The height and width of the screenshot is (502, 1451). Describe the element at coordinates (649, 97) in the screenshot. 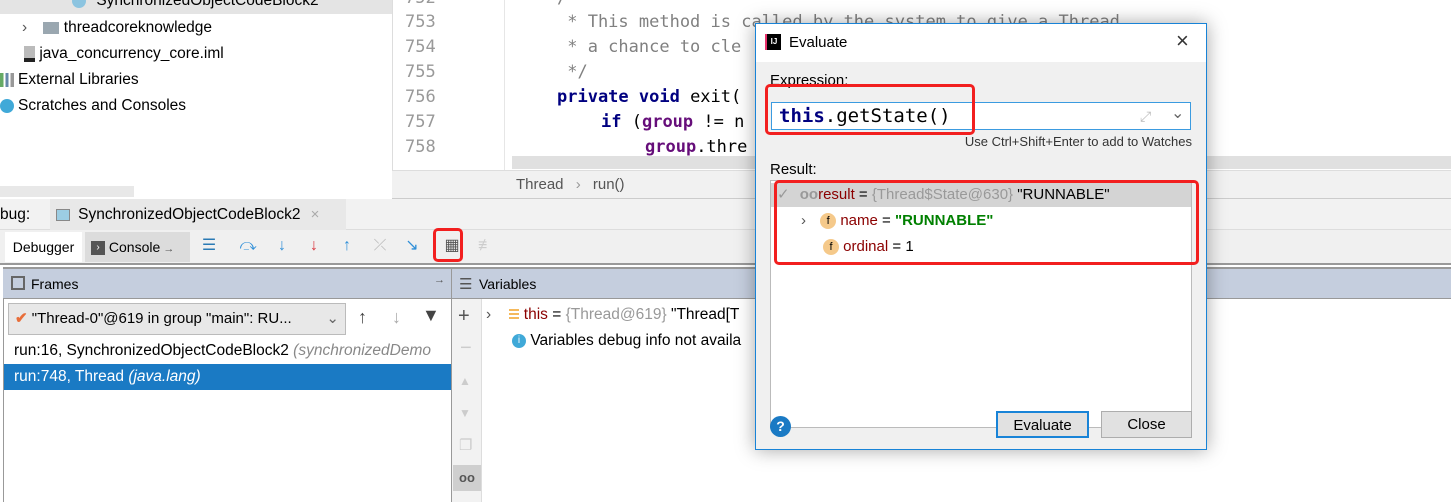

I see `code-line: private void exit(` at that location.